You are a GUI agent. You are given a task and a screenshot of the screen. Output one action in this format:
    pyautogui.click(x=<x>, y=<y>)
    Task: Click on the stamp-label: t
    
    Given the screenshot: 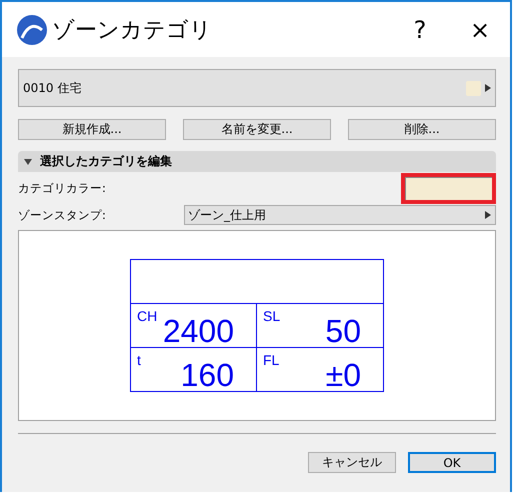 What is the action you would take?
    pyautogui.click(x=139, y=360)
    